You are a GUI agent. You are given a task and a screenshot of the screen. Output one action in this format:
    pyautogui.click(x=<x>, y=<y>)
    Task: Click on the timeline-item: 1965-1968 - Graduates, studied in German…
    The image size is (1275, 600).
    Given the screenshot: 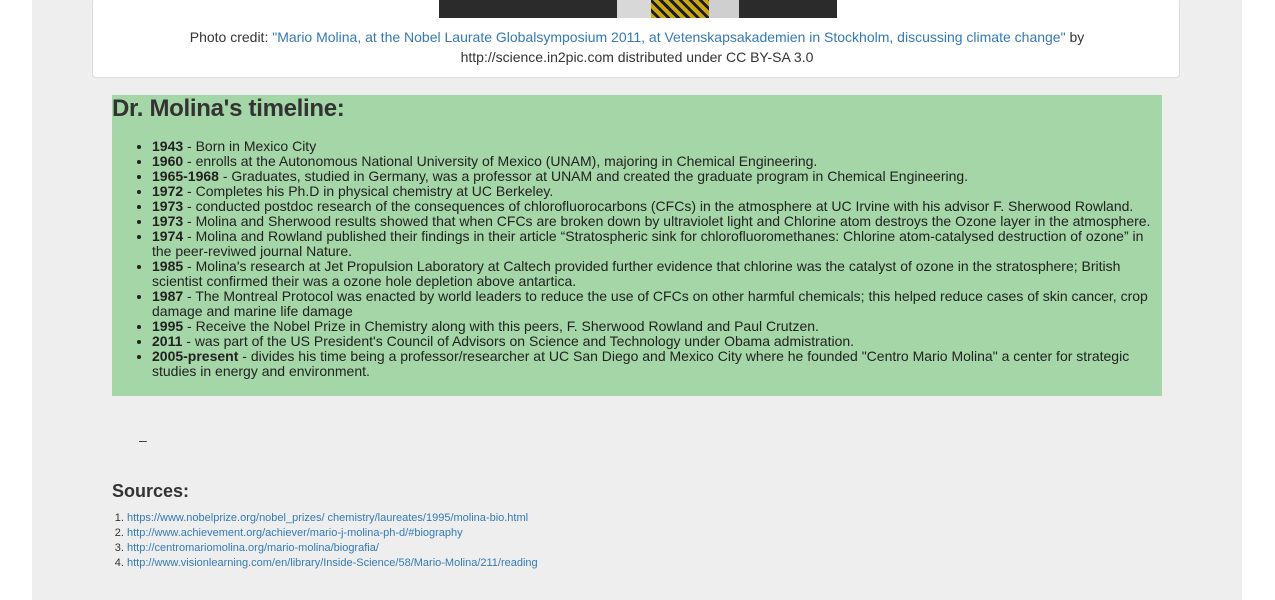 What is the action you would take?
    pyautogui.click(x=657, y=176)
    